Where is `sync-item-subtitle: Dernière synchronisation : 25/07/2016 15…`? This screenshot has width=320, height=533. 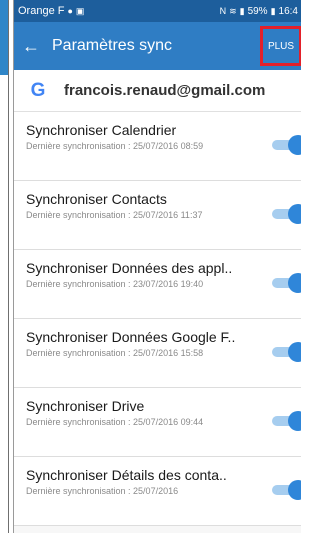 sync-item-subtitle: Dernière synchronisation : 25/07/2016 15… is located at coordinates (115, 353).